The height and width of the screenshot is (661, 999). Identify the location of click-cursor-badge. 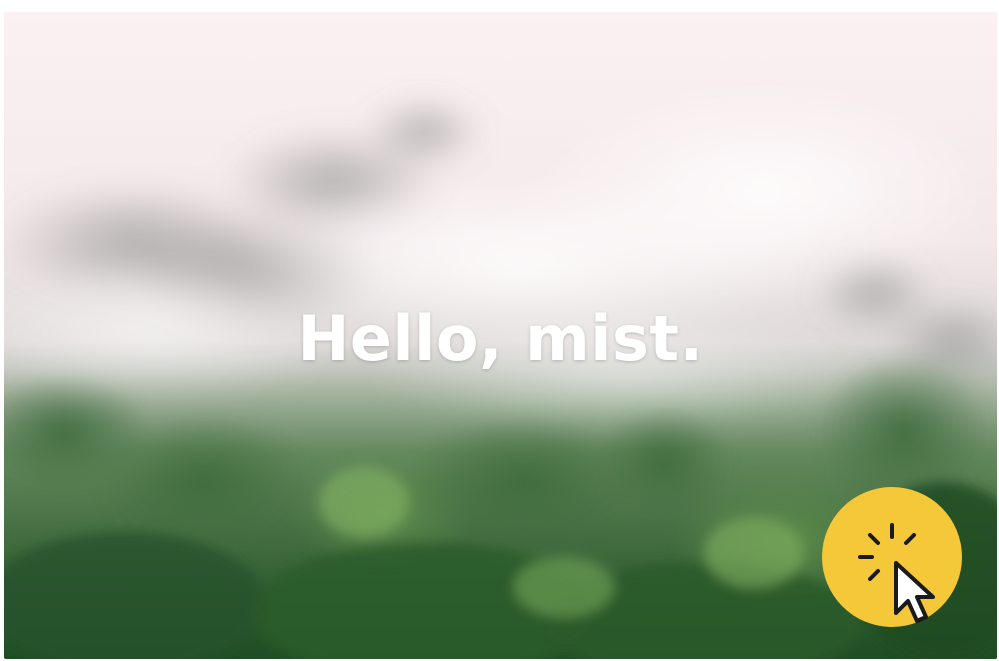
(892, 557).